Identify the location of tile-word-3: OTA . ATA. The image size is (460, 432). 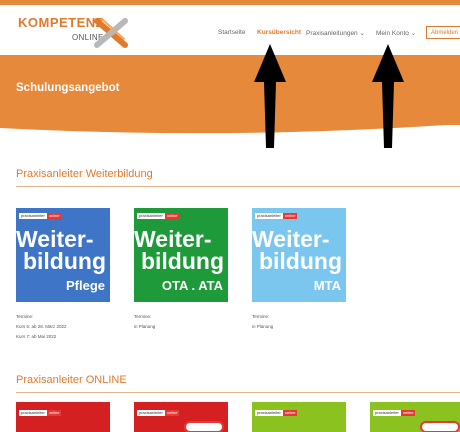
(192, 285).